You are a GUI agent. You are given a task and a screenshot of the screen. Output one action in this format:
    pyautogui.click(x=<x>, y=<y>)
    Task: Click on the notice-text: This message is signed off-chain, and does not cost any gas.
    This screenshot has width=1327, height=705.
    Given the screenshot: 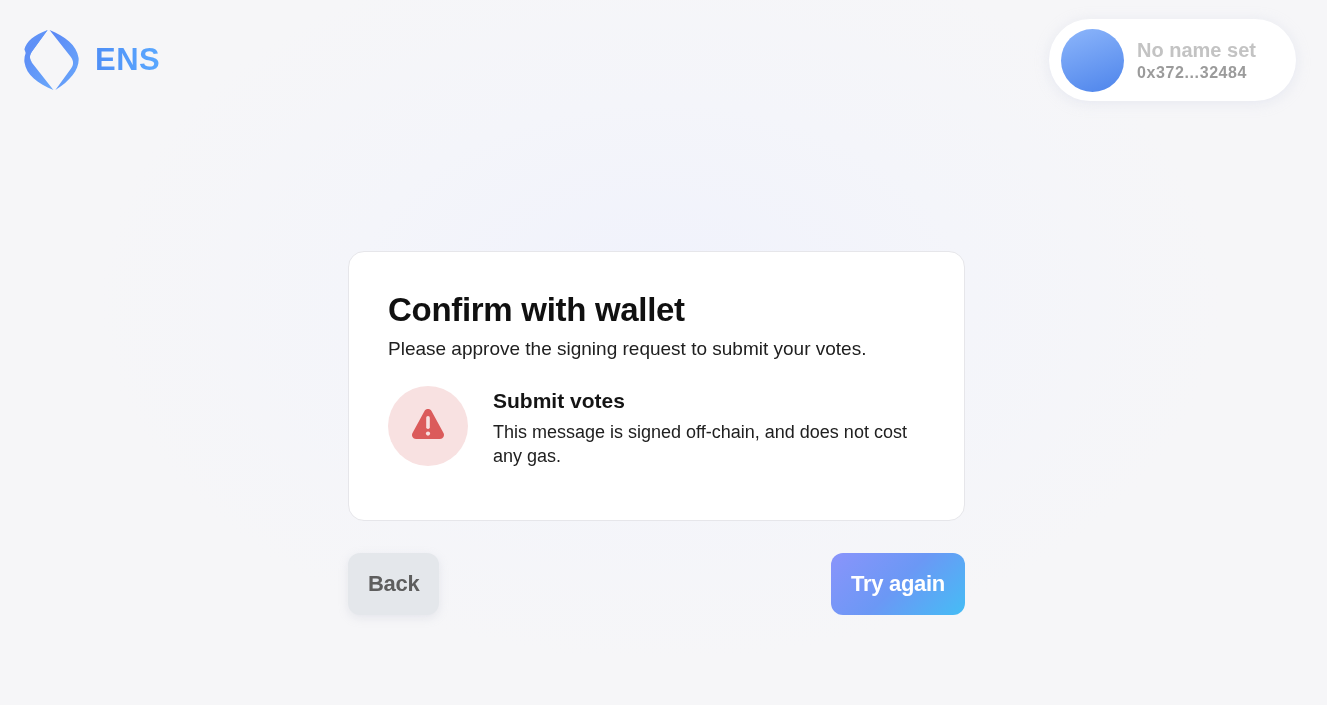 What is the action you would take?
    pyautogui.click(x=700, y=444)
    